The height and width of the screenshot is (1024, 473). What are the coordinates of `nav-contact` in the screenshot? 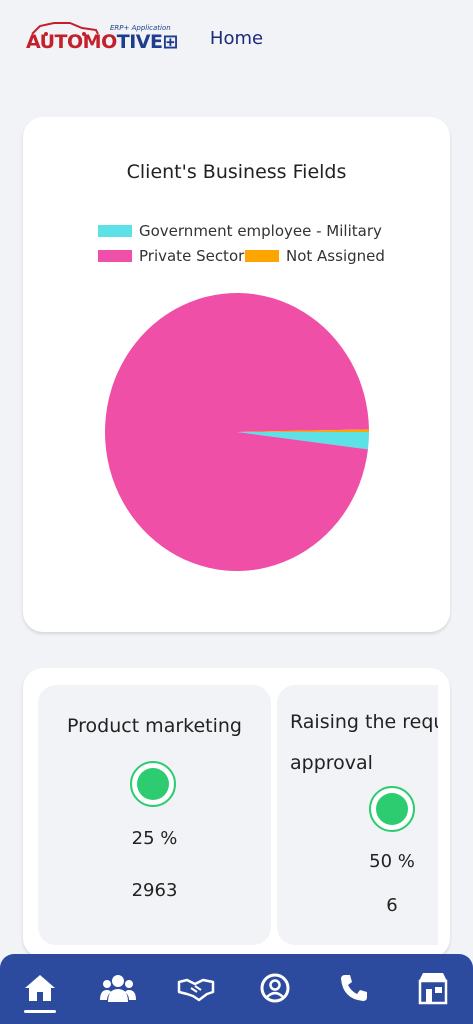 It's located at (354, 988).